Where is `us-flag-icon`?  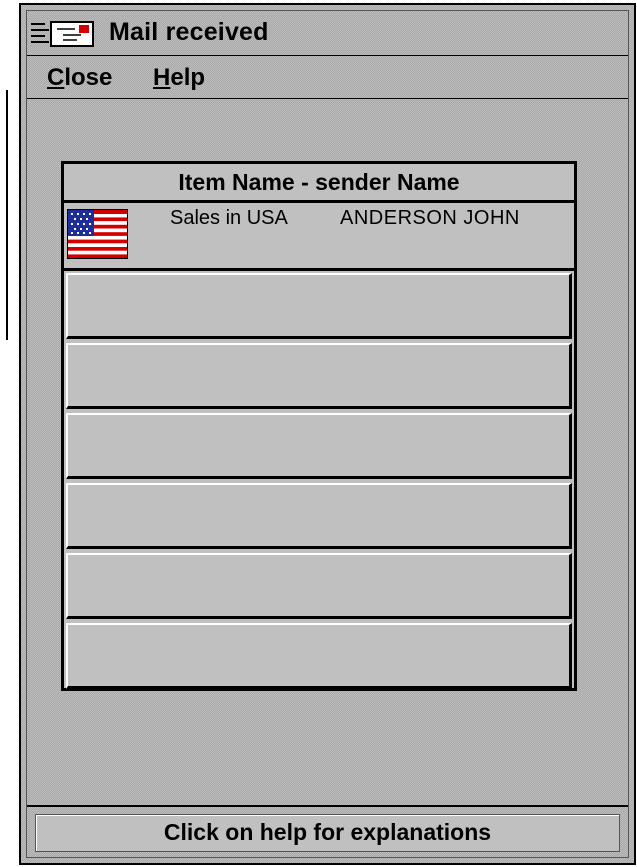 us-flag-icon is located at coordinates (97, 234).